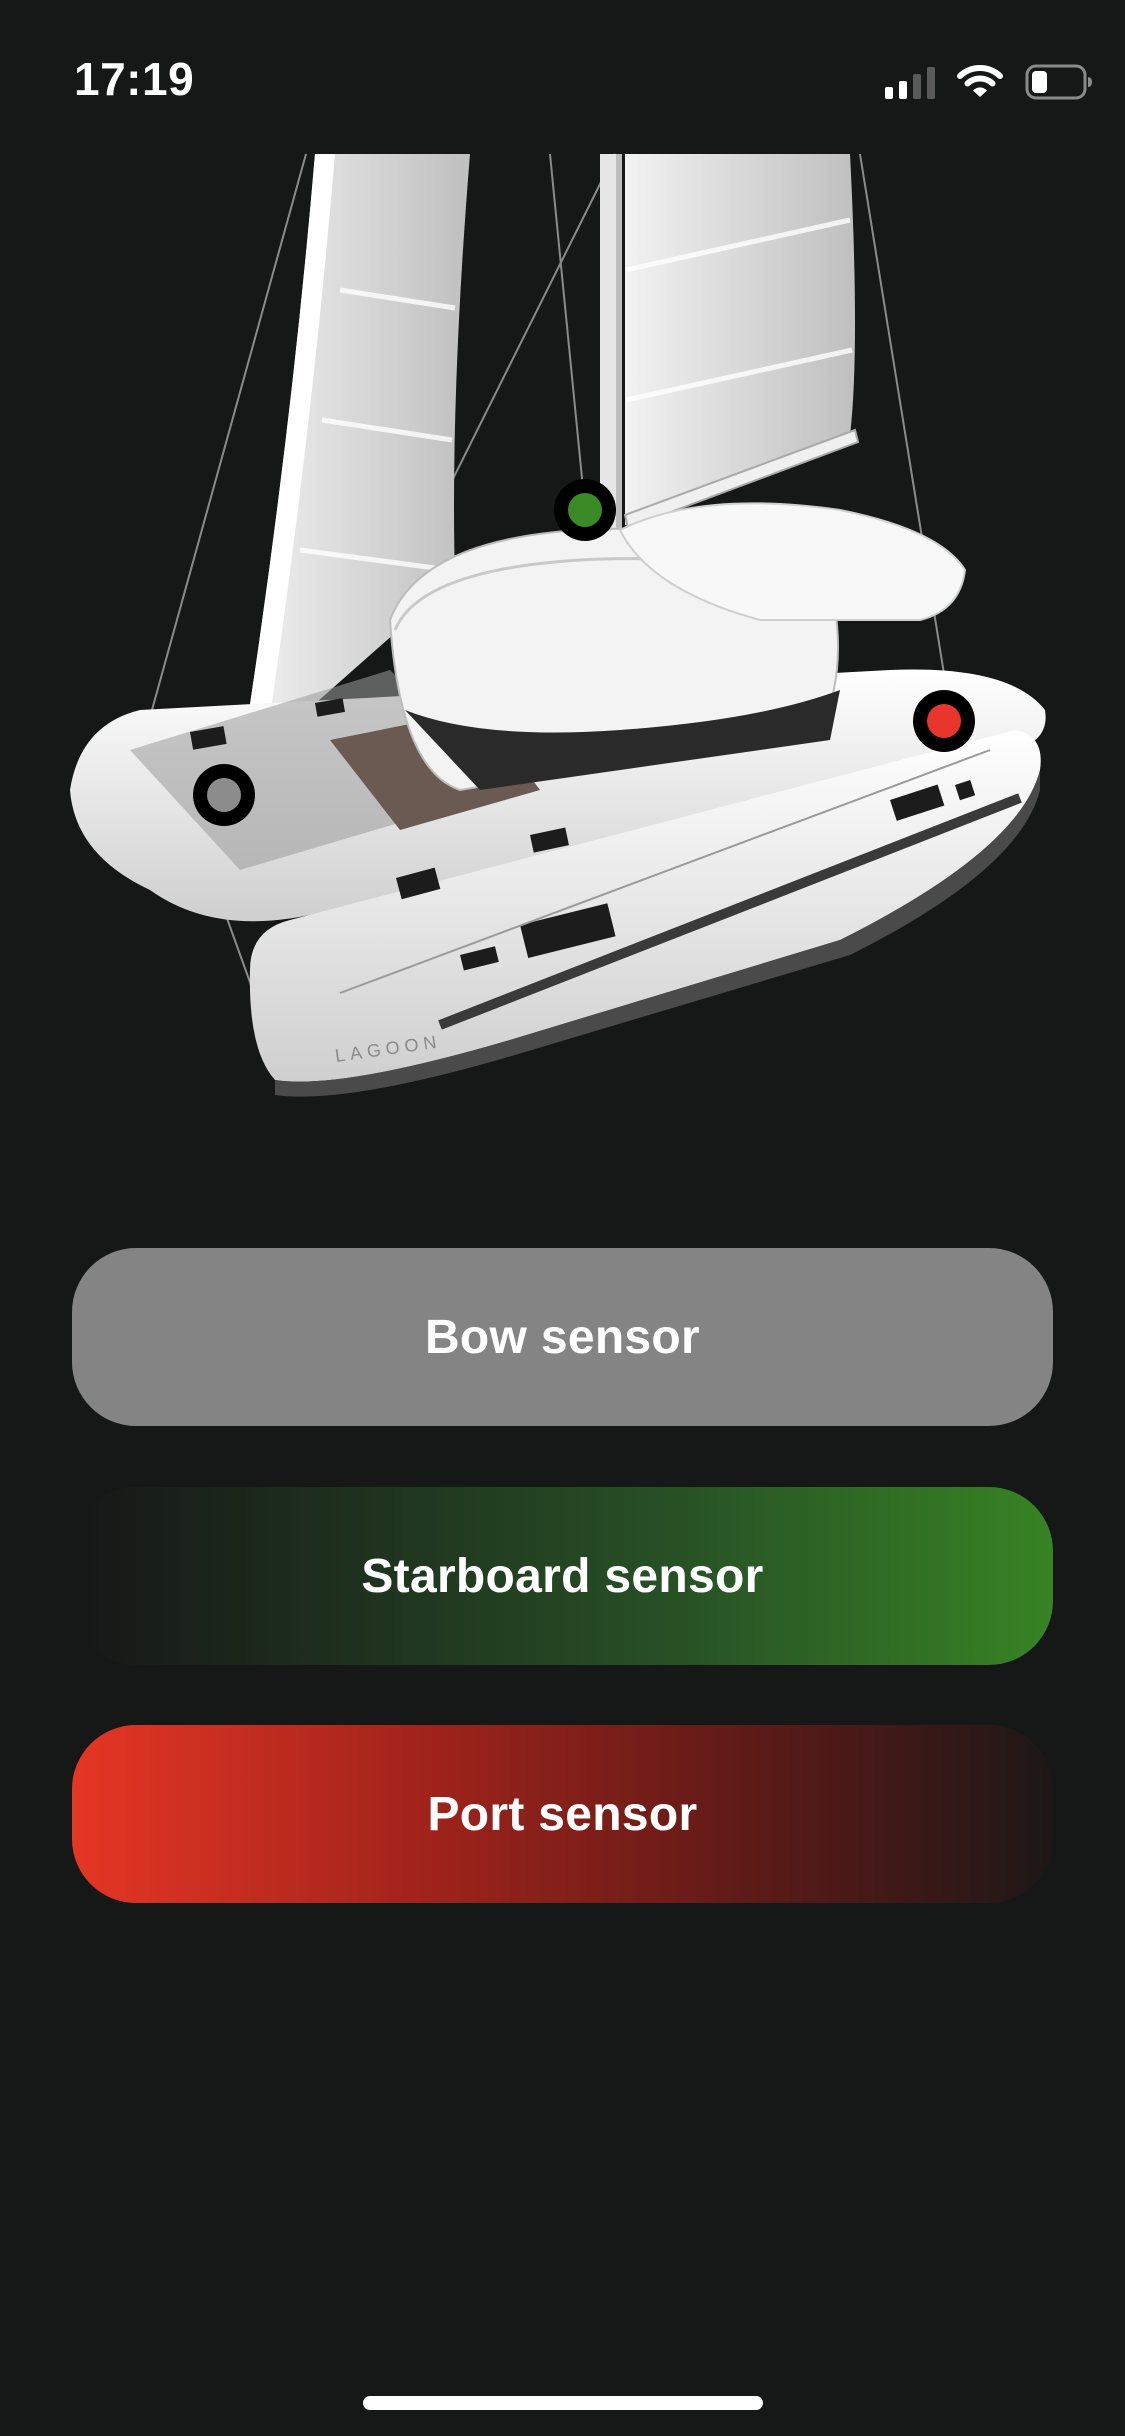  What do you see at coordinates (980, 81) in the screenshot?
I see `wifi-icon` at bounding box center [980, 81].